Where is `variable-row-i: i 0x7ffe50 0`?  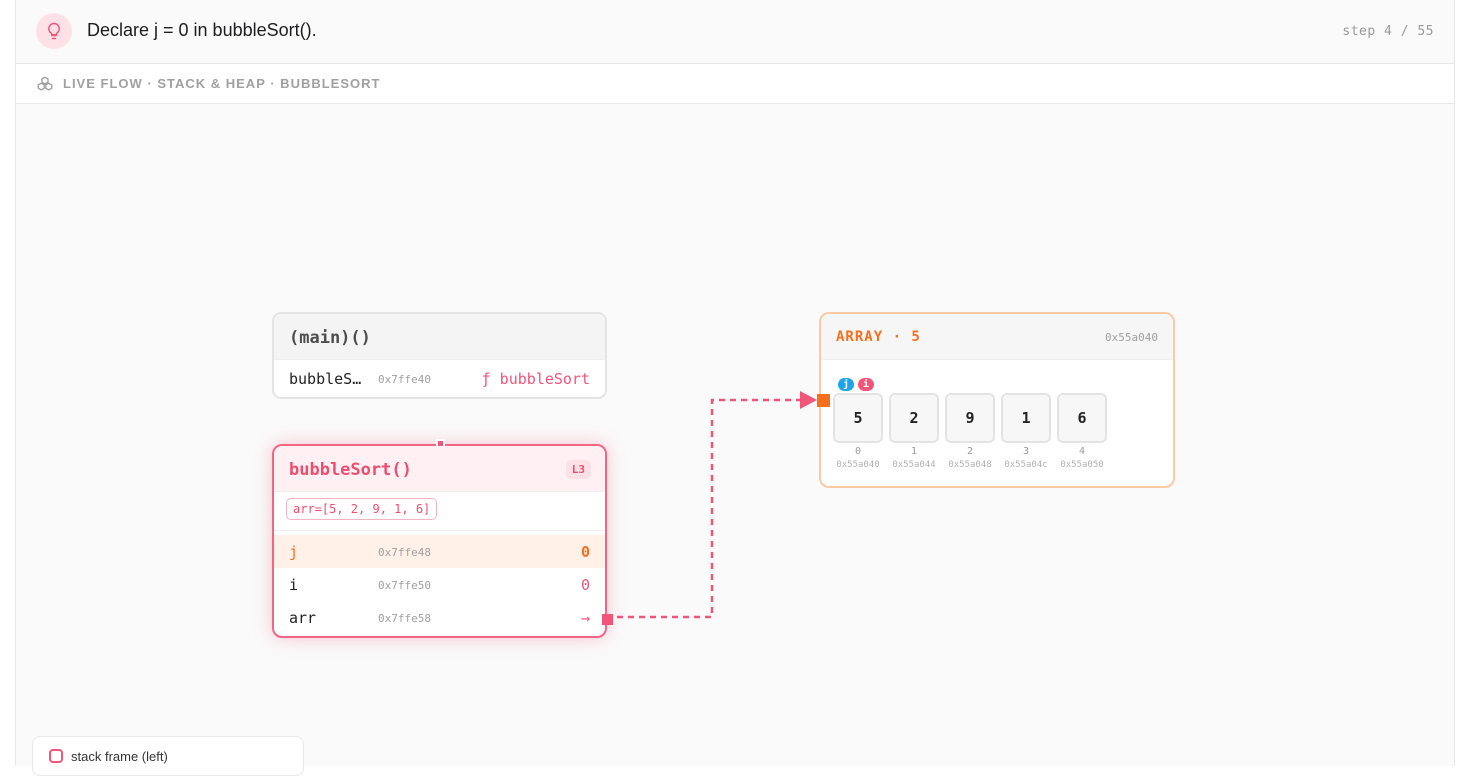
variable-row-i: i 0x7ffe50 0 is located at coordinates (439, 584).